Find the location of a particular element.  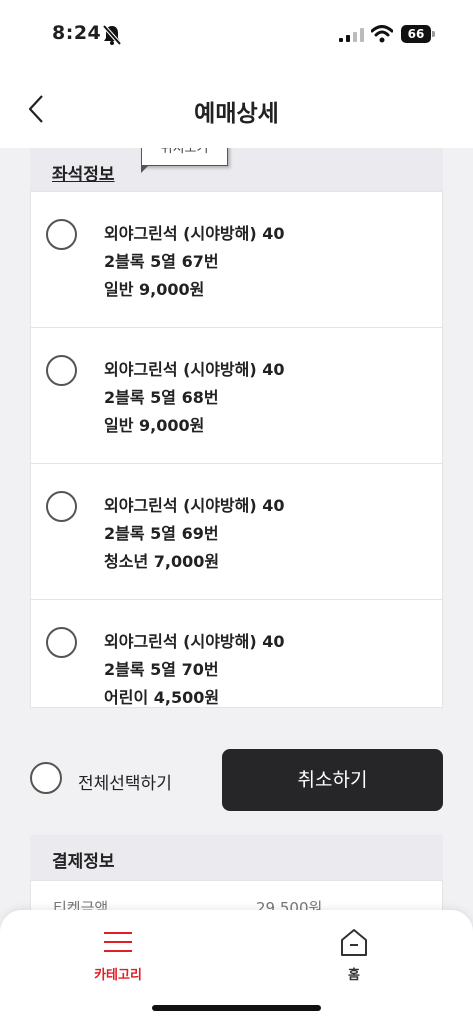

tab-category-label: 카테고리 is located at coordinates (118, 975).